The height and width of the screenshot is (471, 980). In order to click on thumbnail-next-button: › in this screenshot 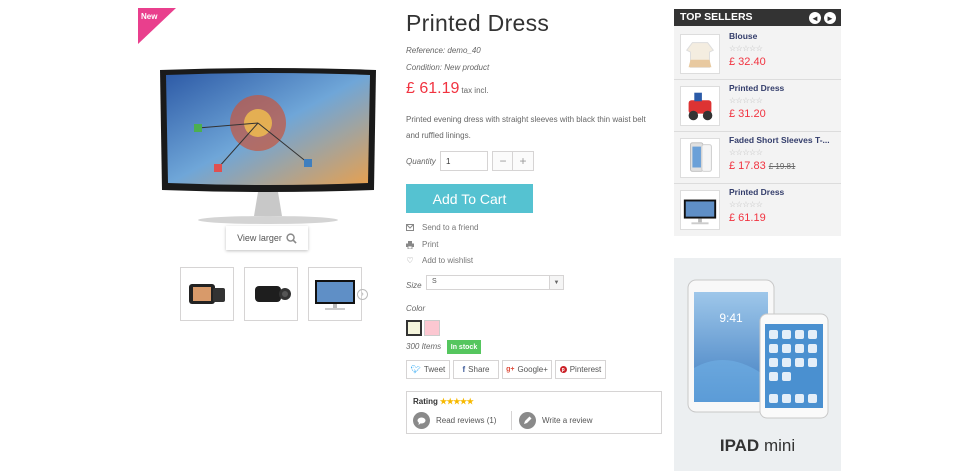, I will do `click(362, 294)`.